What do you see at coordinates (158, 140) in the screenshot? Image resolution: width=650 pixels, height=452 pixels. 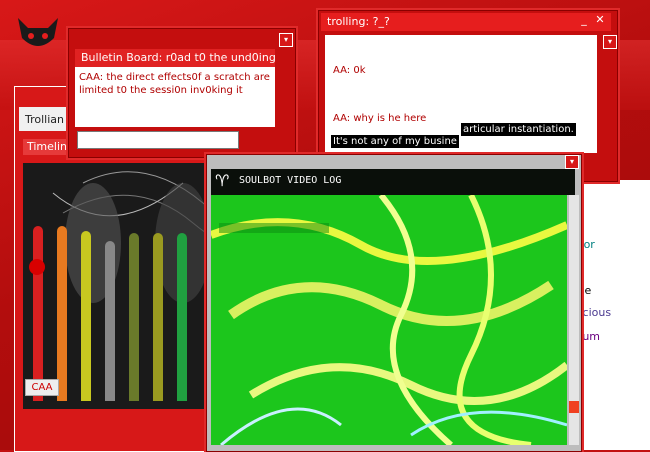 I see `bulletin-input` at bounding box center [158, 140].